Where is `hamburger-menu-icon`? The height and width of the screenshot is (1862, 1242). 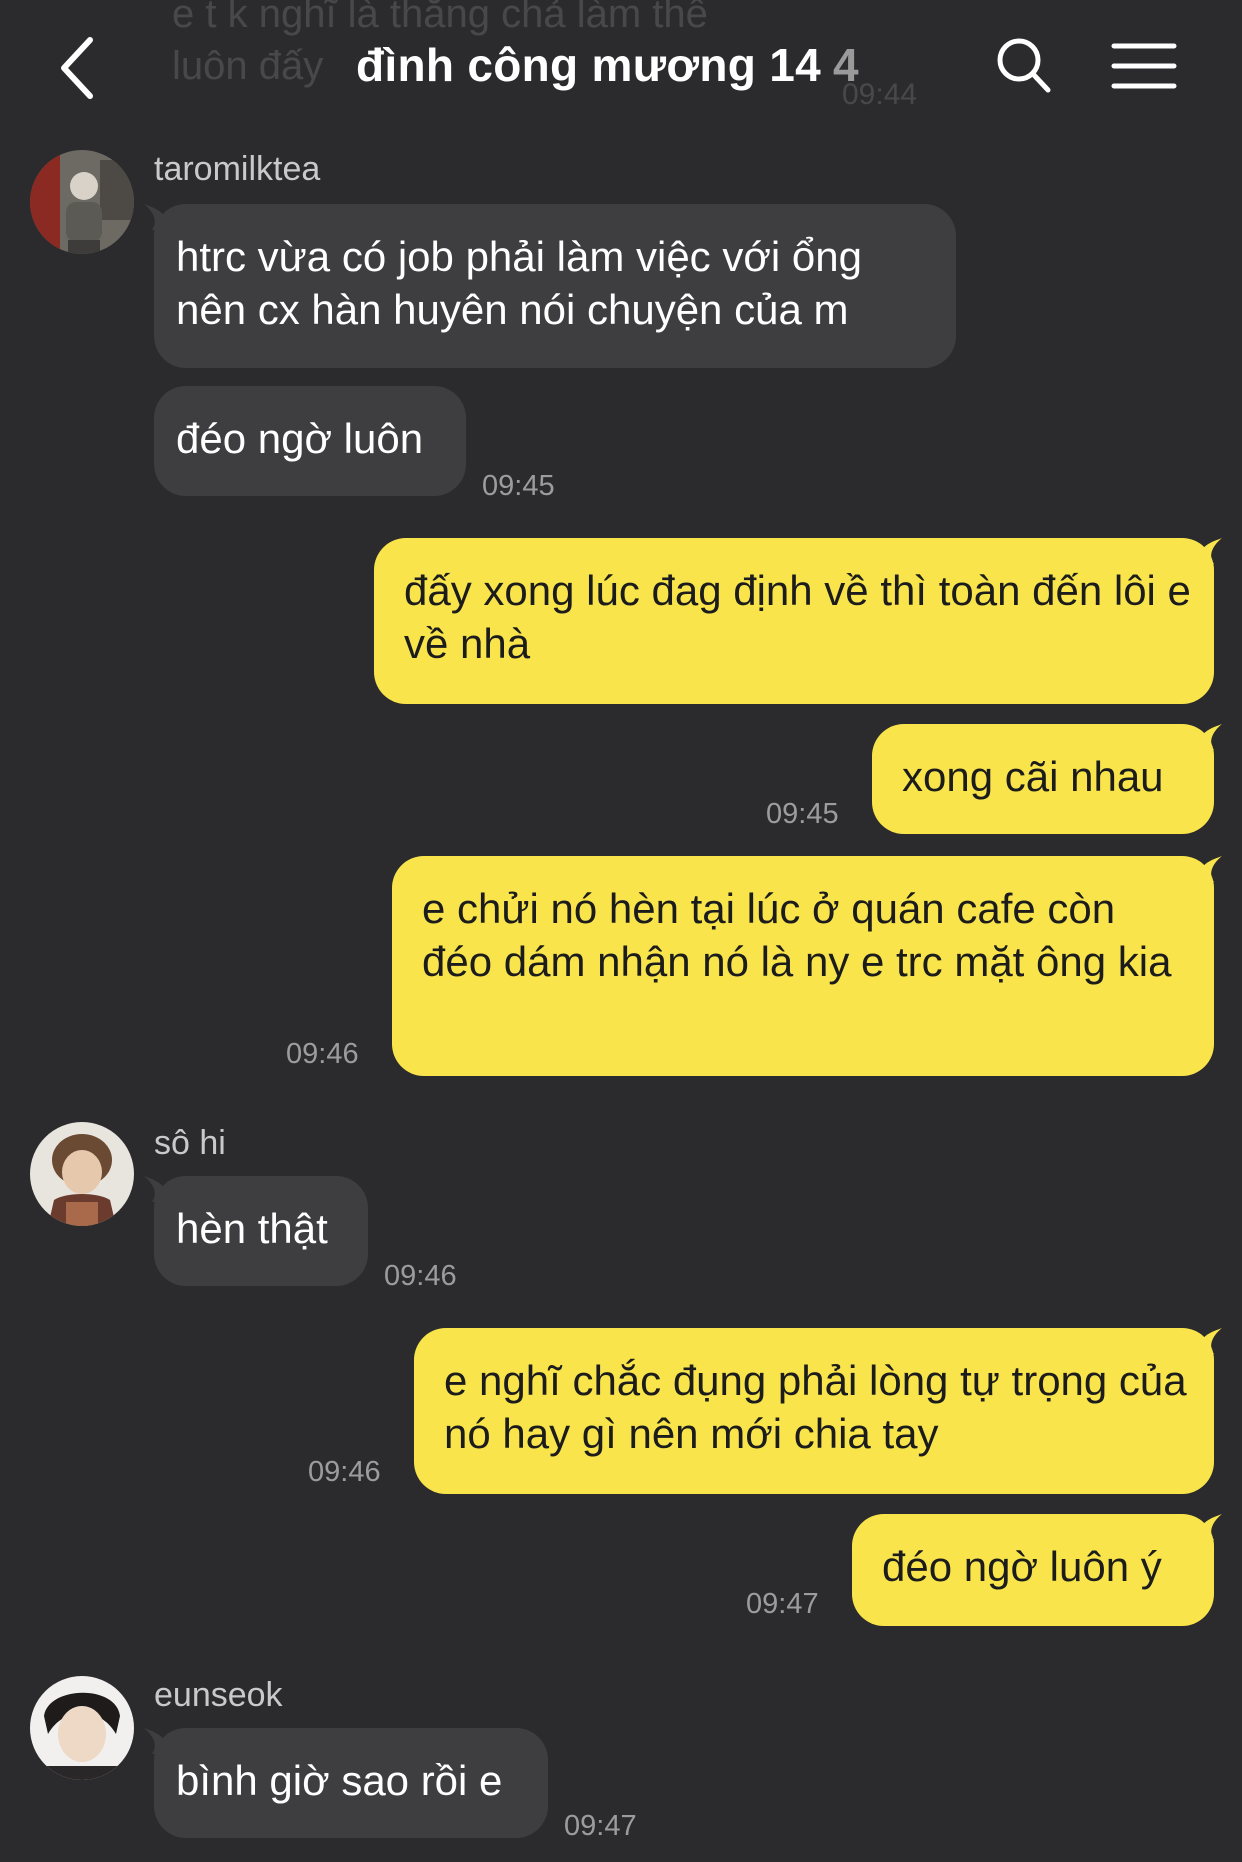 hamburger-menu-icon is located at coordinates (1144, 66).